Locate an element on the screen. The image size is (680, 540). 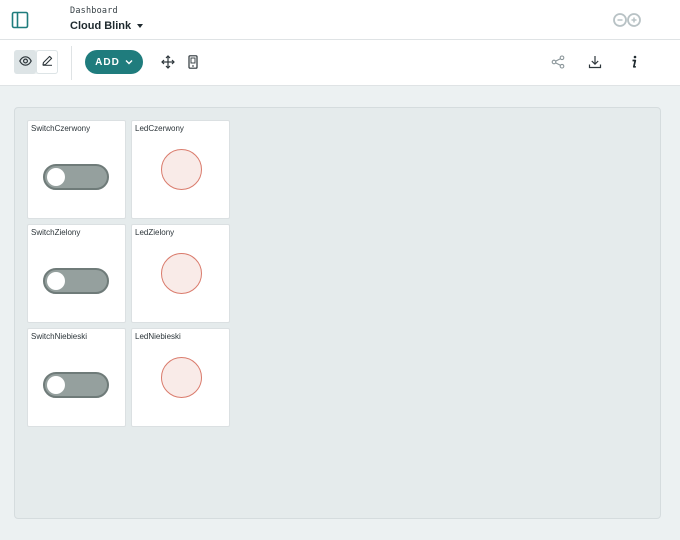
led-widget-niebieski: LedNiebieski is located at coordinates (180, 377).